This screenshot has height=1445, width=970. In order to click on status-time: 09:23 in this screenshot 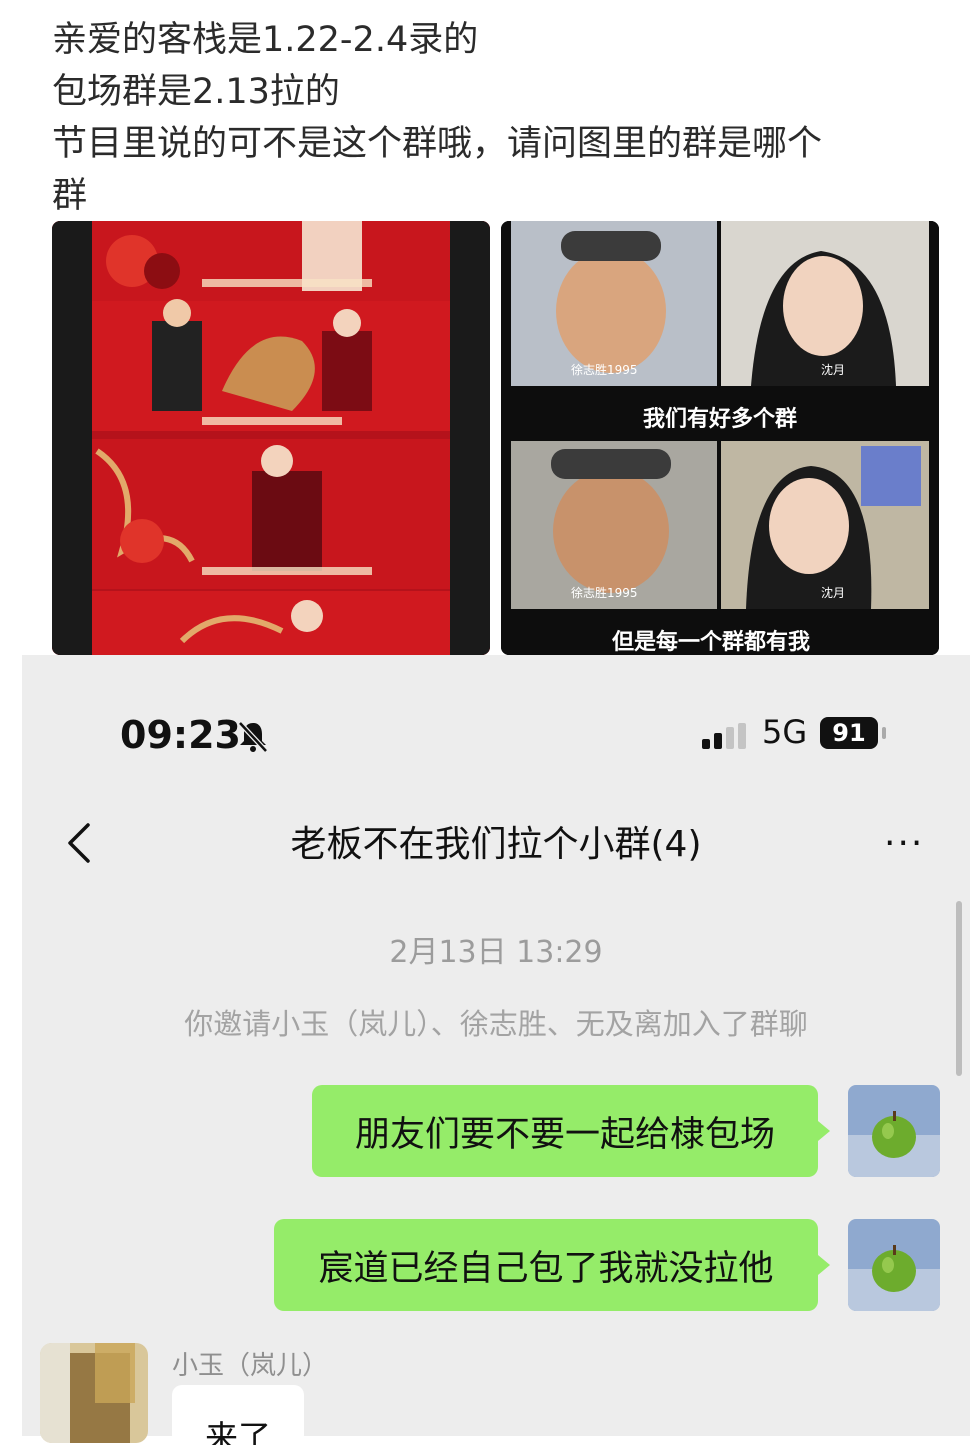, I will do `click(180, 735)`.